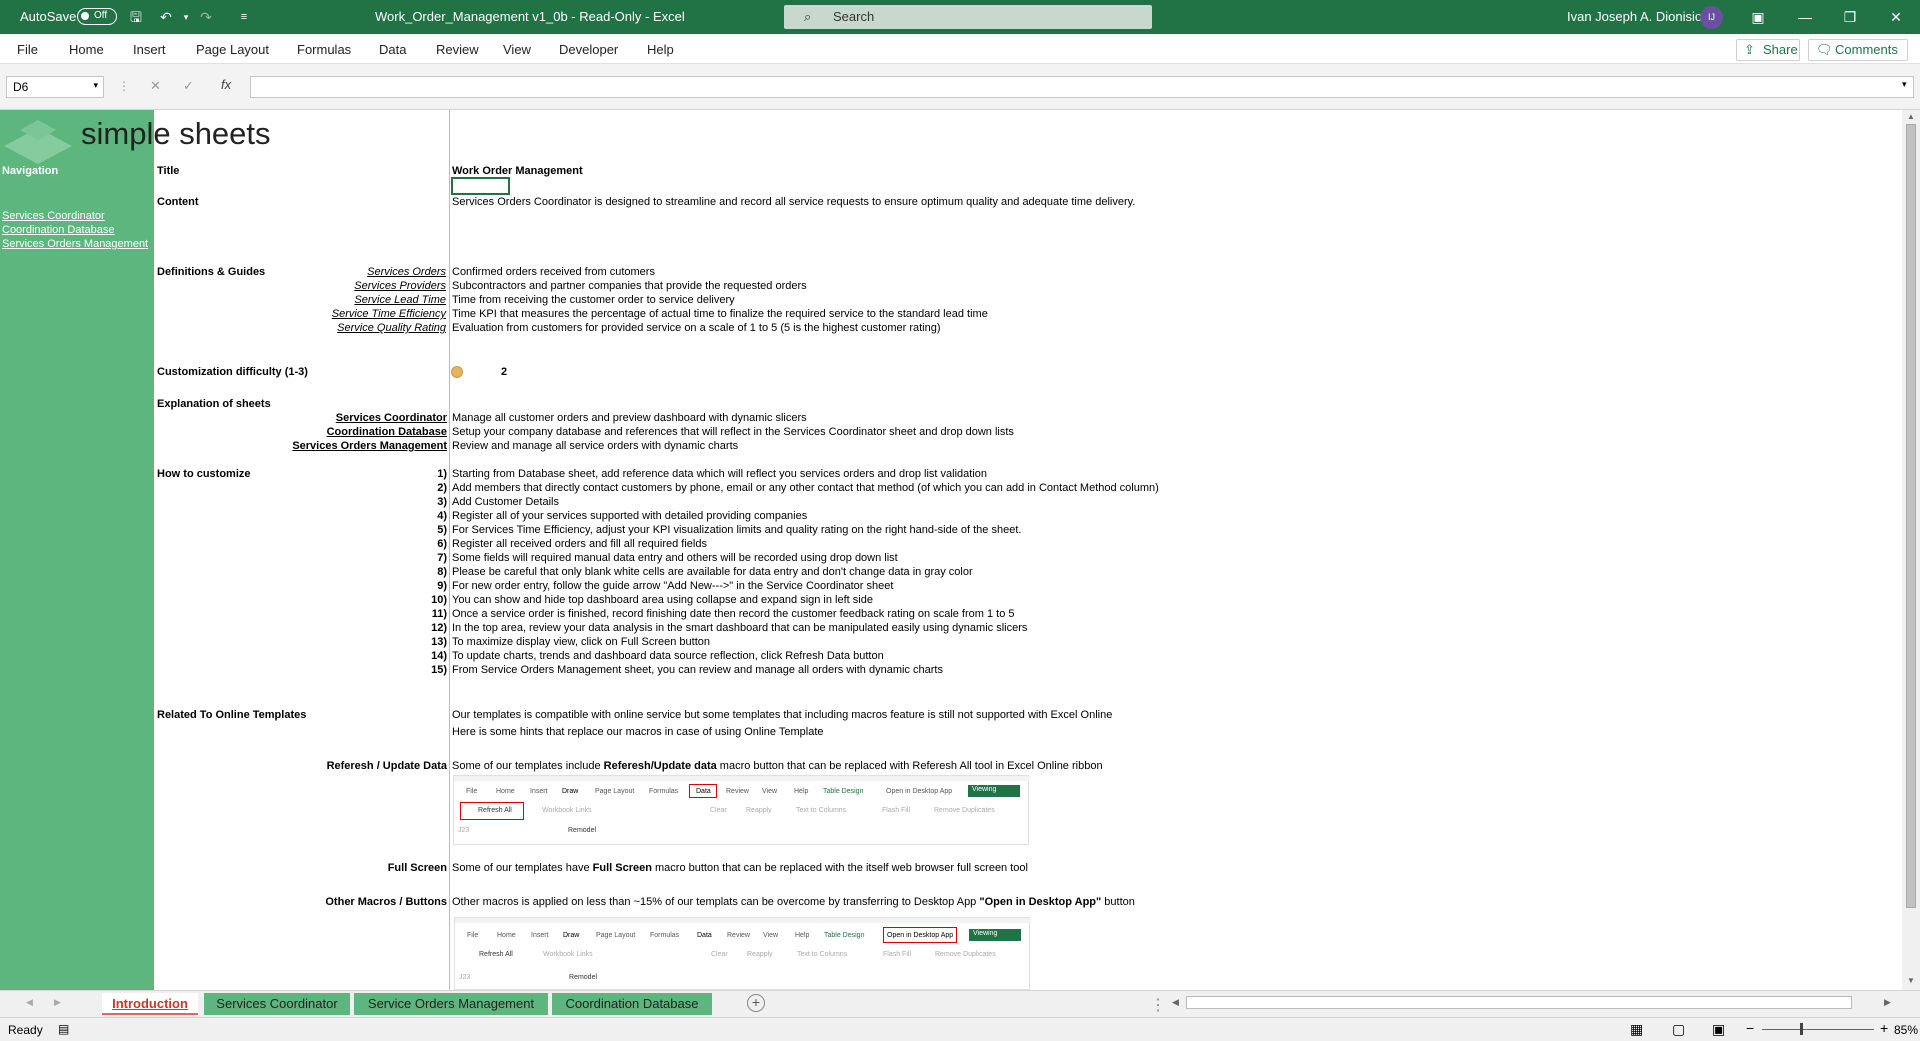 The height and width of the screenshot is (1041, 1920). What do you see at coordinates (1082, 87) in the screenshot?
I see `formula-input` at bounding box center [1082, 87].